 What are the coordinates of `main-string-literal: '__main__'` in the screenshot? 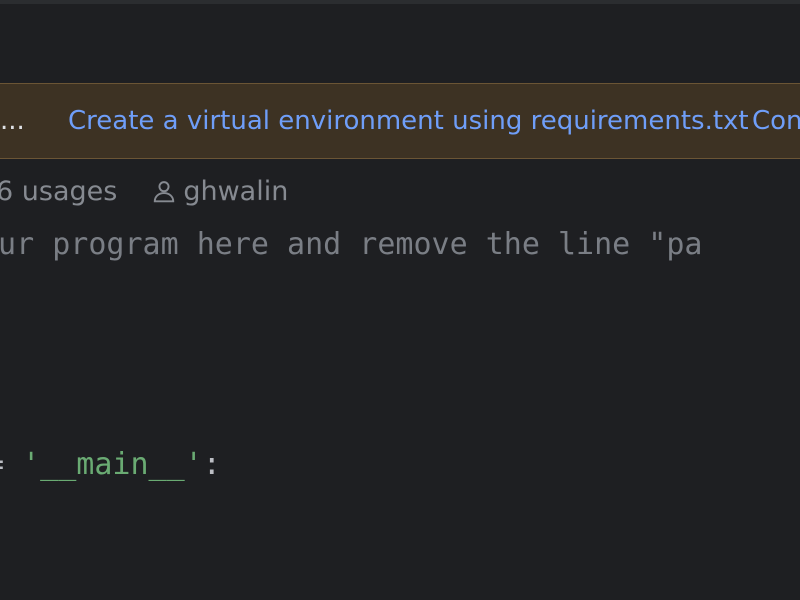 It's located at (112, 464).